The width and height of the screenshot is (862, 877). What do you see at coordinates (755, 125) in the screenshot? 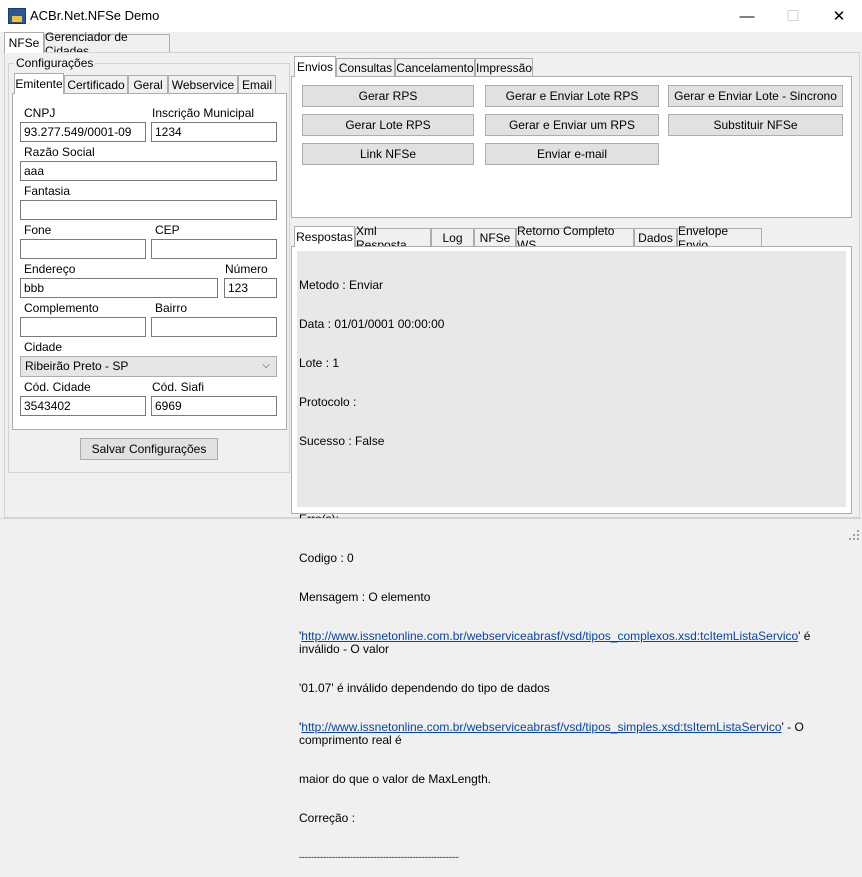
I see `substituir-nfse-button: Substituir NFSe` at bounding box center [755, 125].